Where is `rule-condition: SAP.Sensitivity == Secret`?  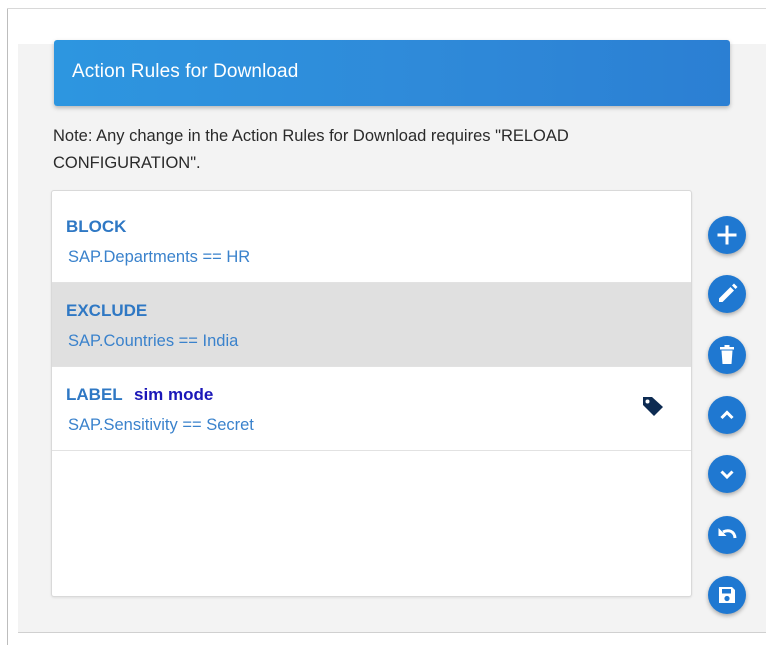
rule-condition: SAP.Sensitivity == Secret is located at coordinates (161, 425).